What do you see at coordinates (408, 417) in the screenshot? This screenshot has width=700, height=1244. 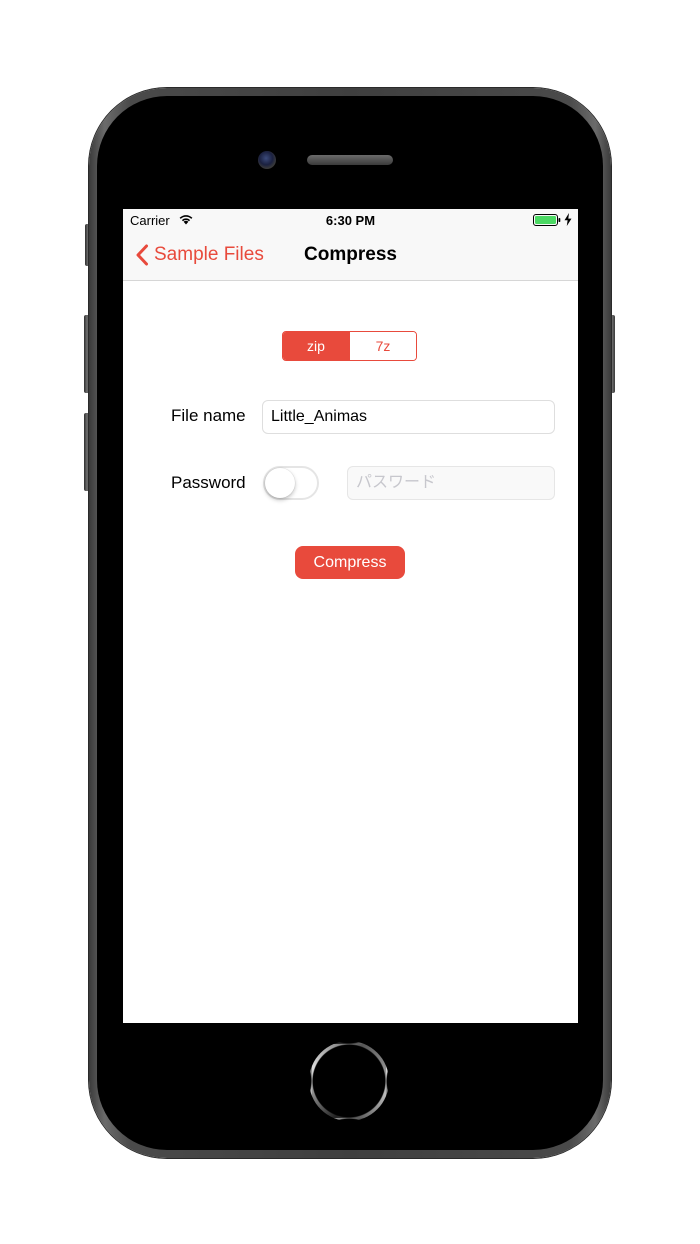 I see `file-name-field` at bounding box center [408, 417].